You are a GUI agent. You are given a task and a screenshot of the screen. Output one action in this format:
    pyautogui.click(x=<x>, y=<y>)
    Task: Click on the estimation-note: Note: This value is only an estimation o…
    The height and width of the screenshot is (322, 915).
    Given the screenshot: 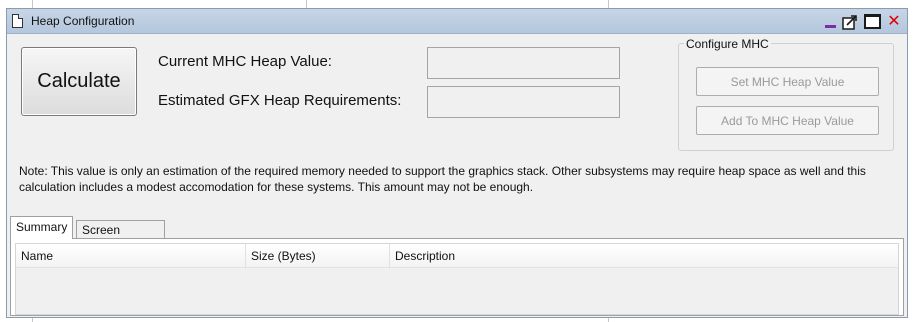 What is the action you would take?
    pyautogui.click(x=442, y=179)
    